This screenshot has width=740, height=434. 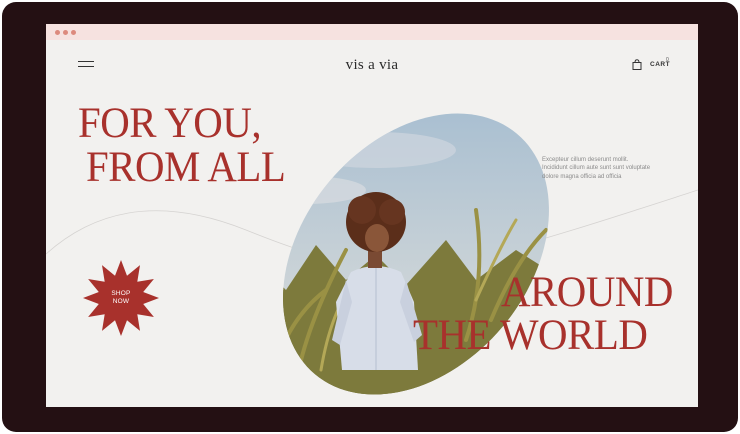 What do you see at coordinates (170, 123) in the screenshot?
I see `headline-line-1: FOR YOU,` at bounding box center [170, 123].